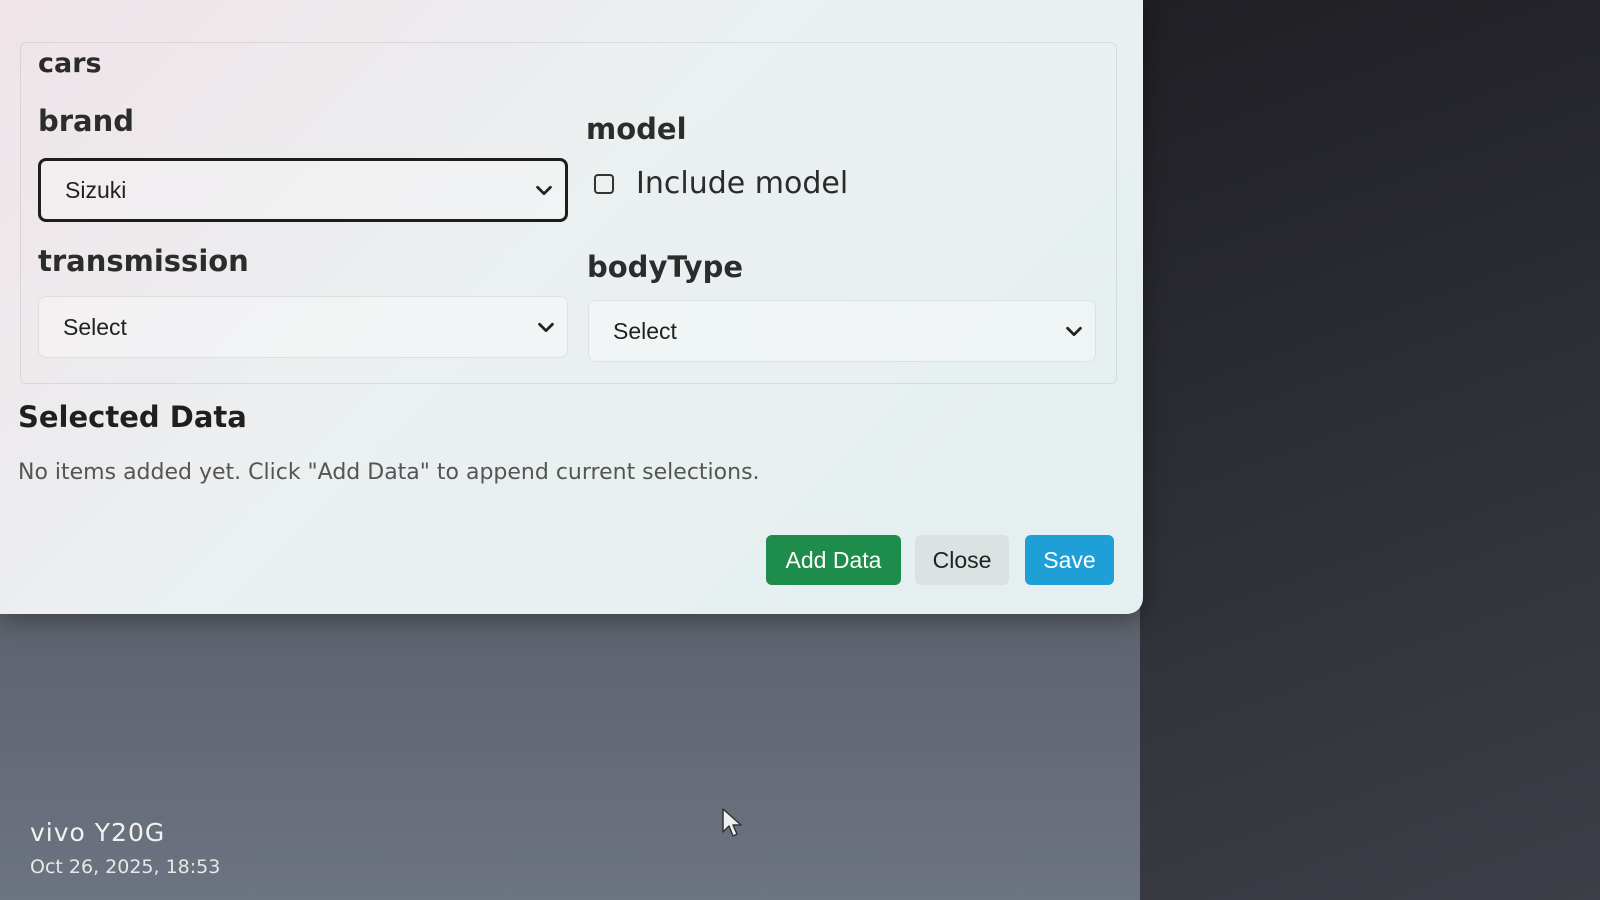 This screenshot has width=1600, height=900. What do you see at coordinates (842, 331) in the screenshot?
I see `bodytype-select: Select` at bounding box center [842, 331].